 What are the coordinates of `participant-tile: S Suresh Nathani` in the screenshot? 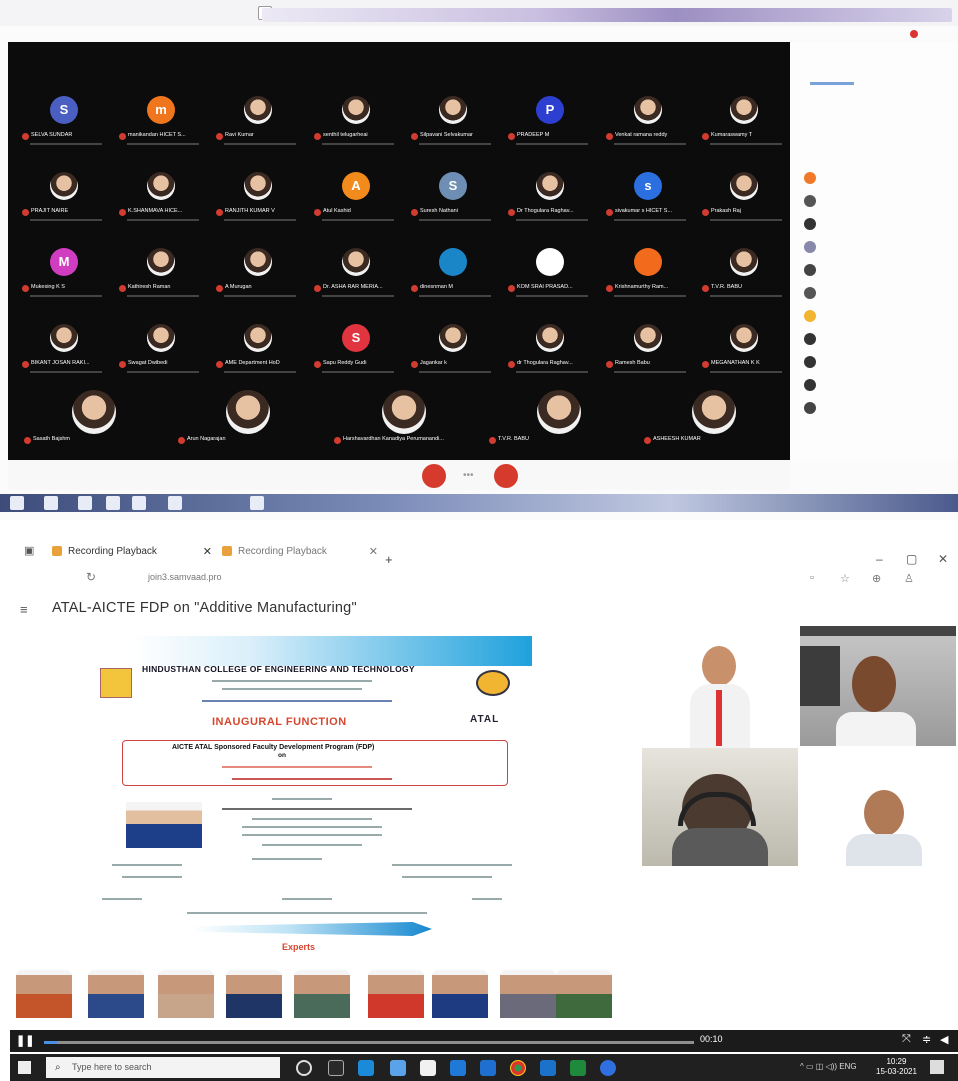 It's located at (453, 197).